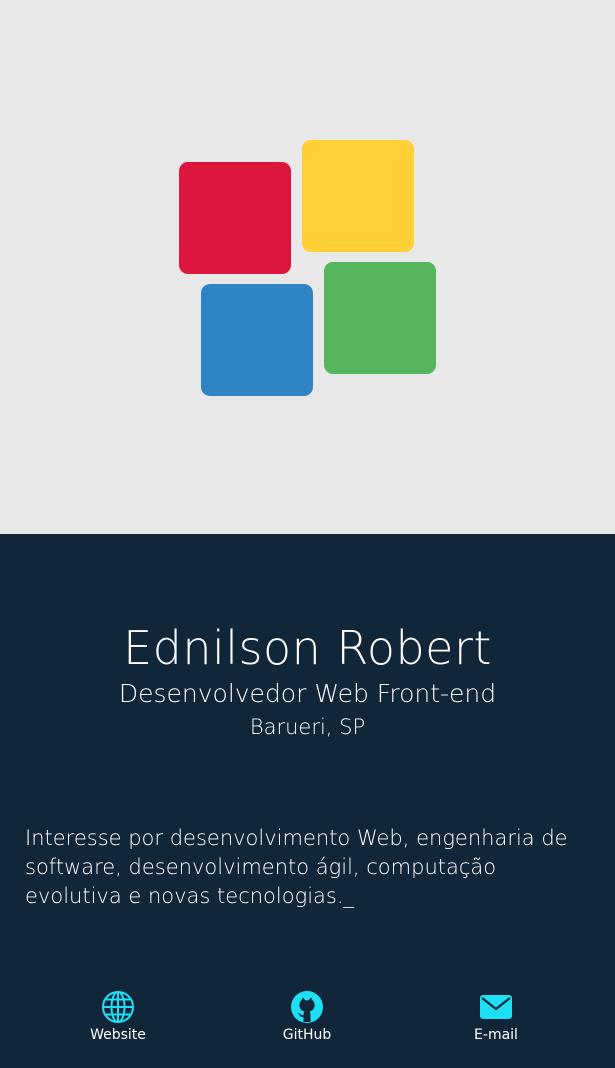 This screenshot has height=1068, width=615. What do you see at coordinates (307, 1035) in the screenshot?
I see `github-link-label: GitHub` at bounding box center [307, 1035].